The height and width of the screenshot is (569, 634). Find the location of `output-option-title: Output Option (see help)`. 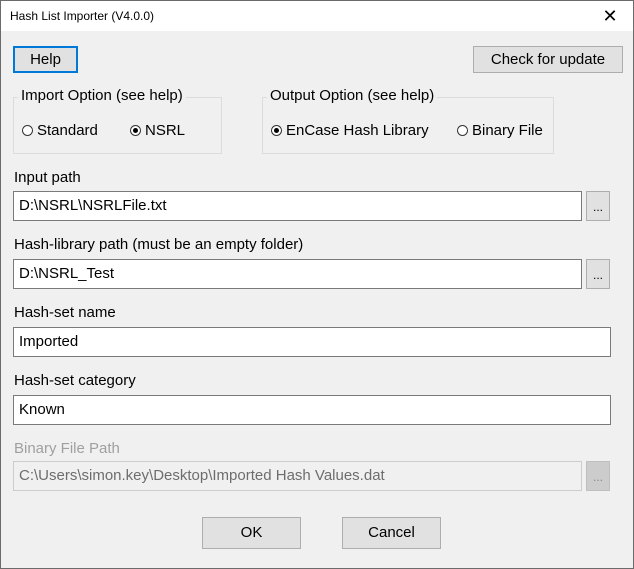

output-option-title: Output Option (see help) is located at coordinates (352, 95).